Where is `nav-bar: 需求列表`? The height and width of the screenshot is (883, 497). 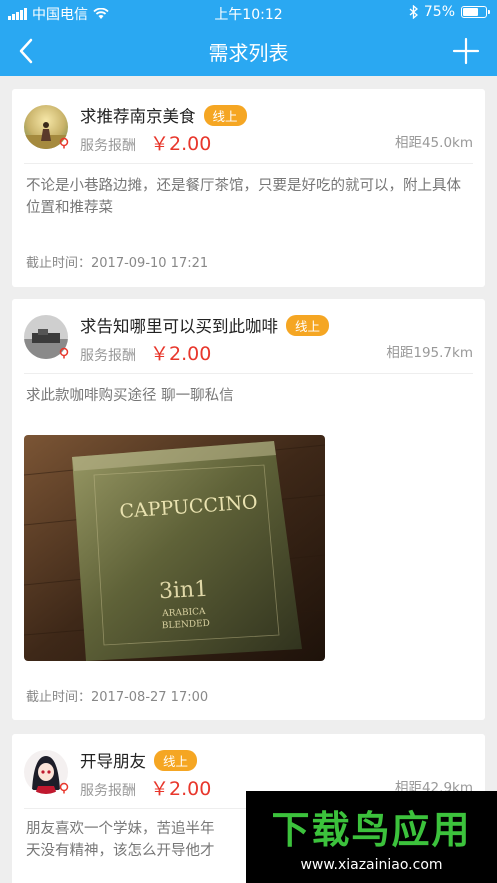 nav-bar: 需求列表 is located at coordinates (248, 50).